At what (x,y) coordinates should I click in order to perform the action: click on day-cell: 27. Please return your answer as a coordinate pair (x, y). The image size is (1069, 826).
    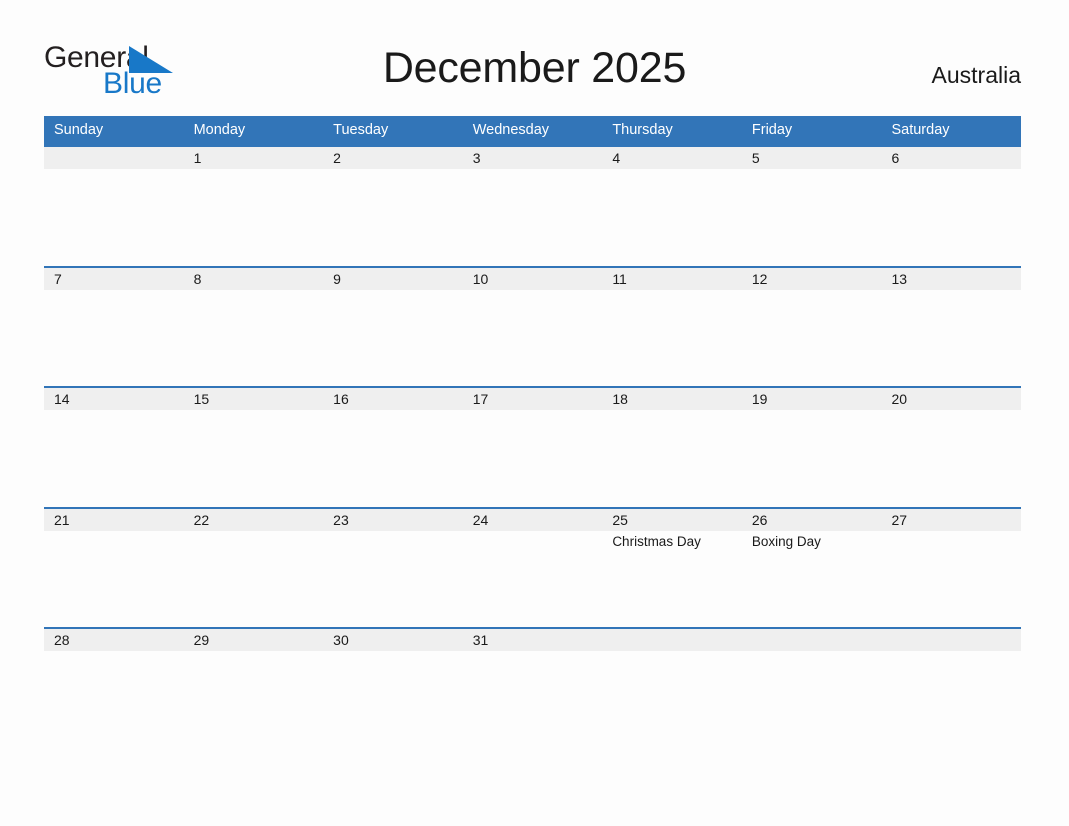
    Looking at the image, I should click on (951, 568).